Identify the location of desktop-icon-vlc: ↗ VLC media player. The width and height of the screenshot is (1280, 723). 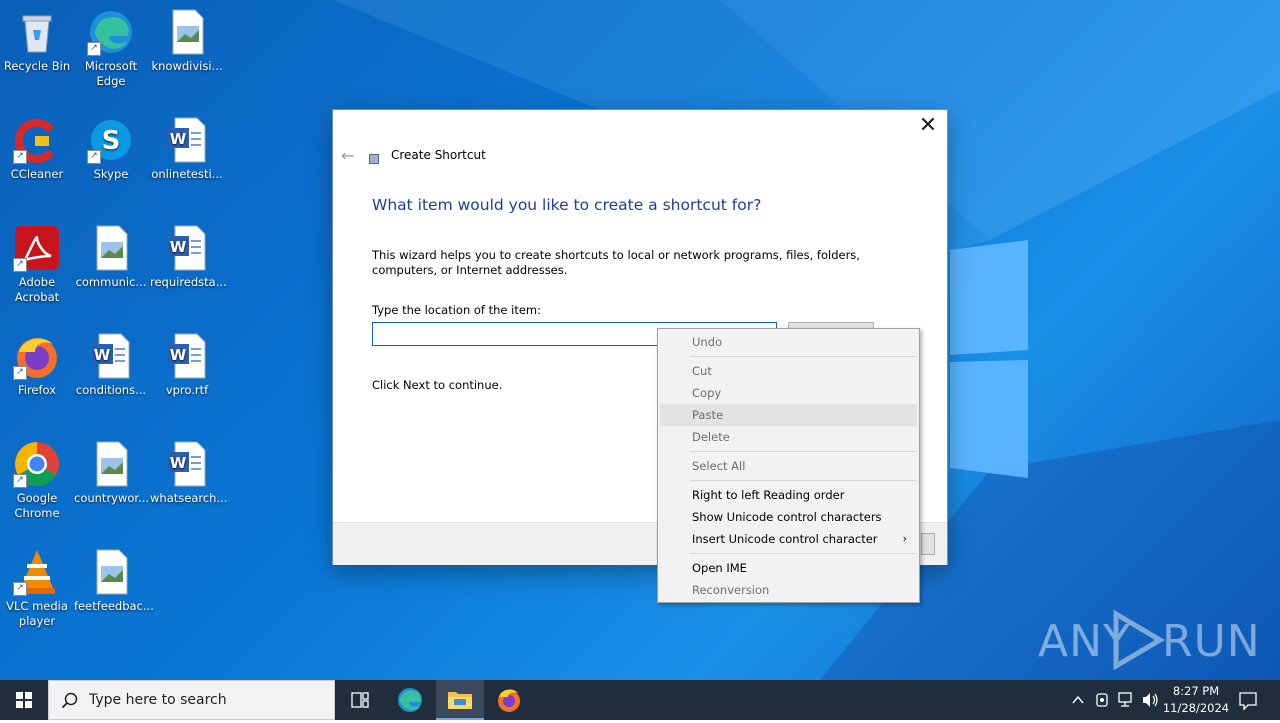
(37, 588).